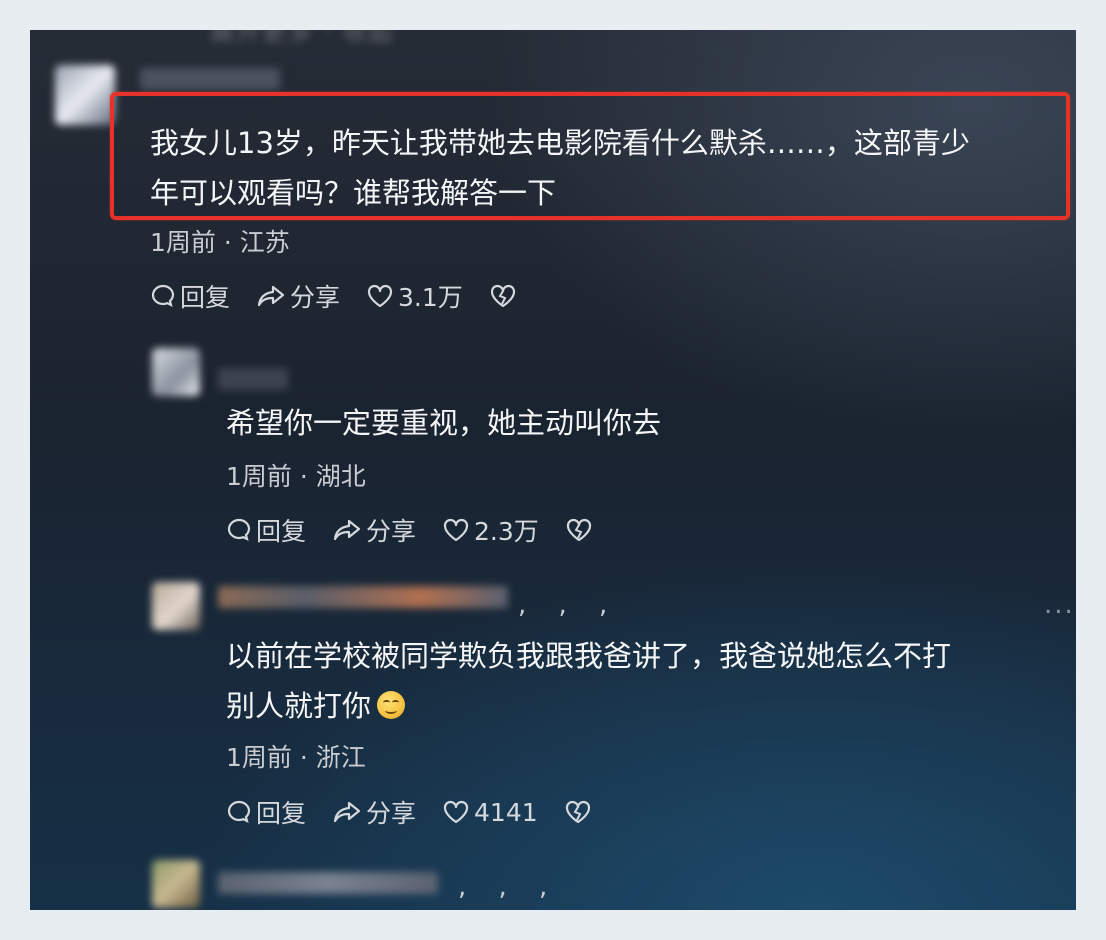  Describe the element at coordinates (348, 296) in the screenshot. I see `comment-actions: 回复 分享 3.1万` at that location.